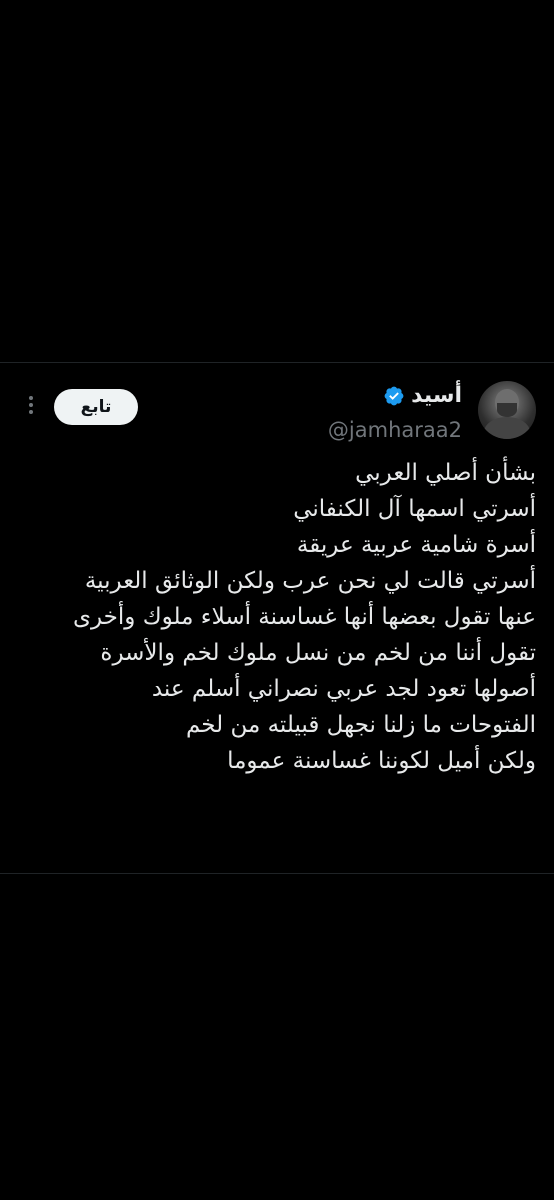 The width and height of the screenshot is (554, 1200). I want to click on tweet-line: تقول أننا من لخم من نسل ملوك لخم والأسرة, so click(318, 653).